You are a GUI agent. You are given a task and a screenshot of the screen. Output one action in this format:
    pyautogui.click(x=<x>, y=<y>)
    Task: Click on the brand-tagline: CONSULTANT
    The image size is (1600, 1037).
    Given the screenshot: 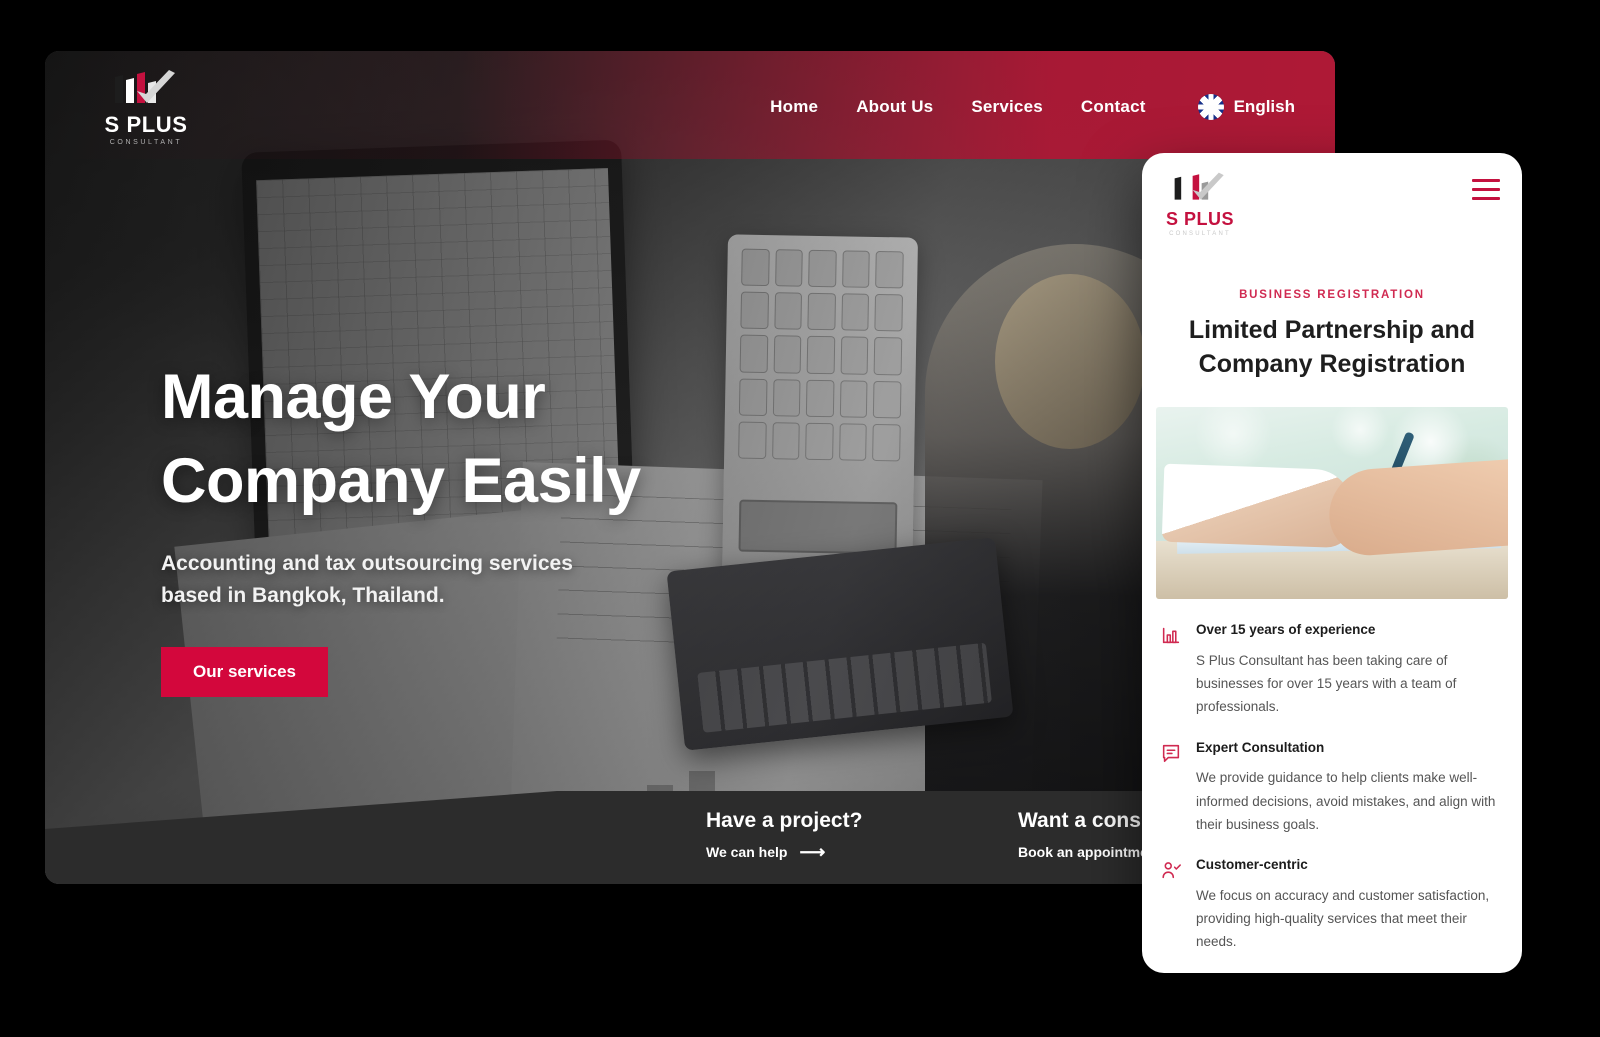 What is the action you would take?
    pyautogui.click(x=146, y=142)
    